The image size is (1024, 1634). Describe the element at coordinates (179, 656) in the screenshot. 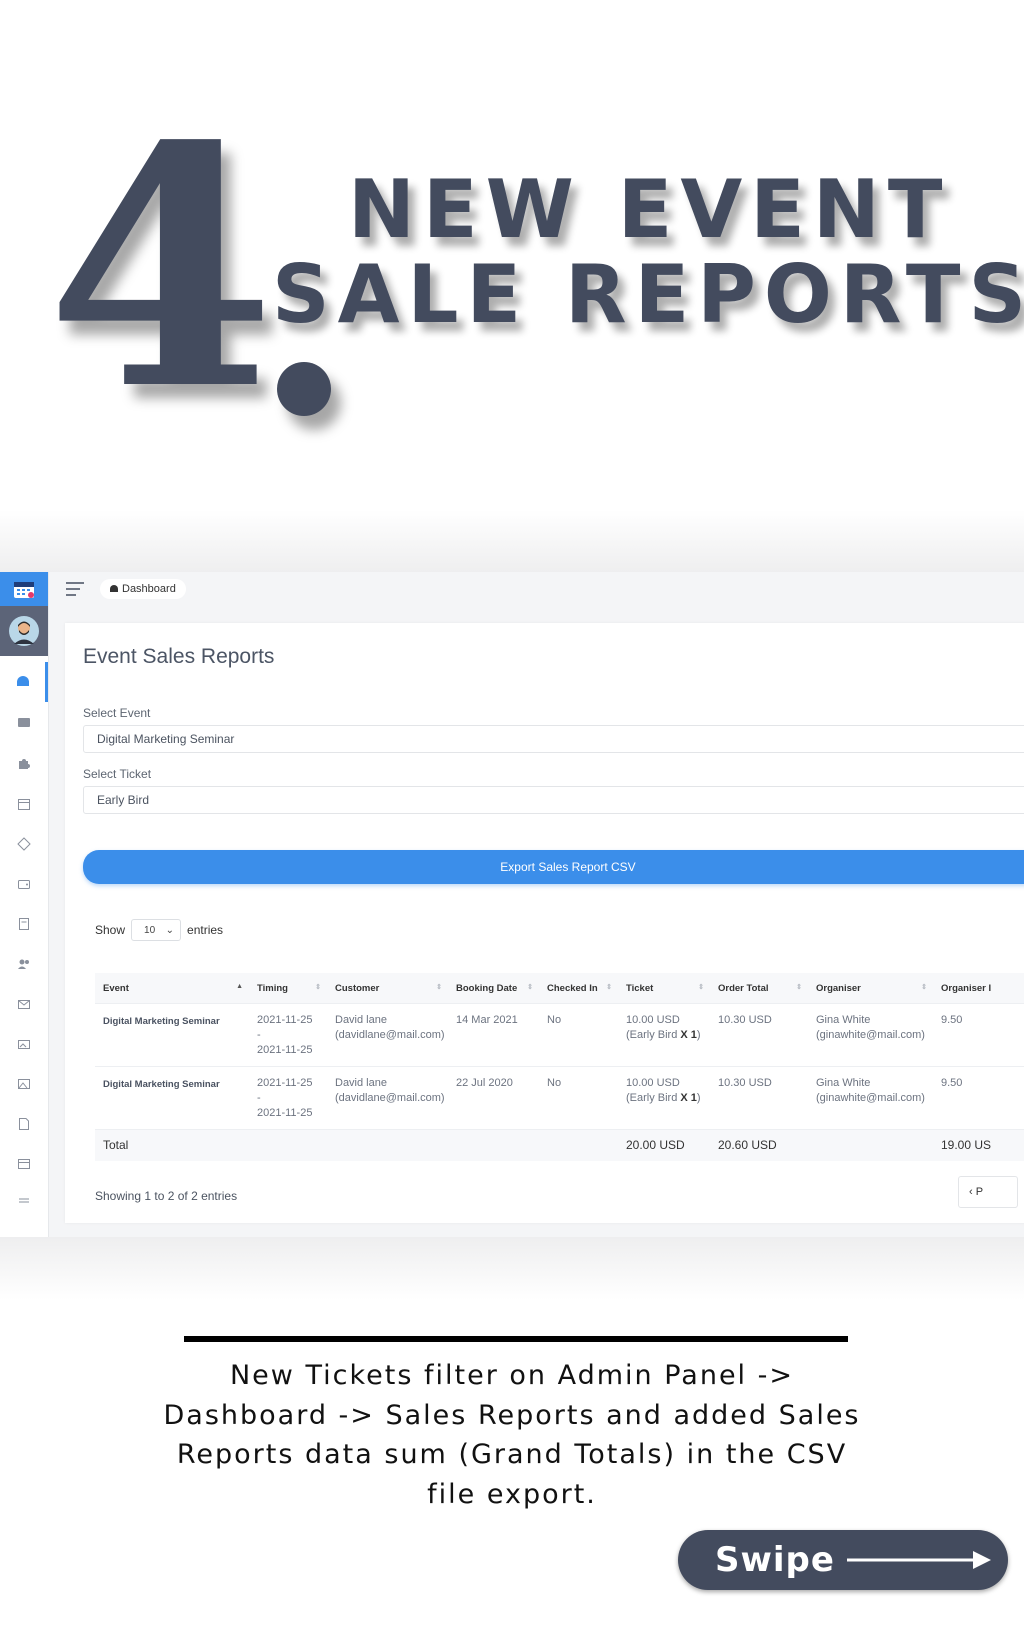

I see `page-title: Event Sales Reports` at that location.